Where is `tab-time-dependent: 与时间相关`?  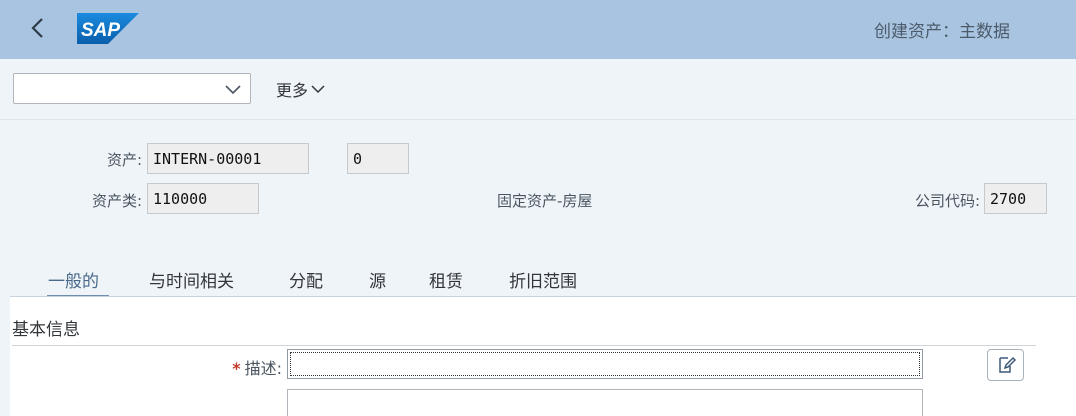
tab-time-dependent: 与时间相关 is located at coordinates (191, 279).